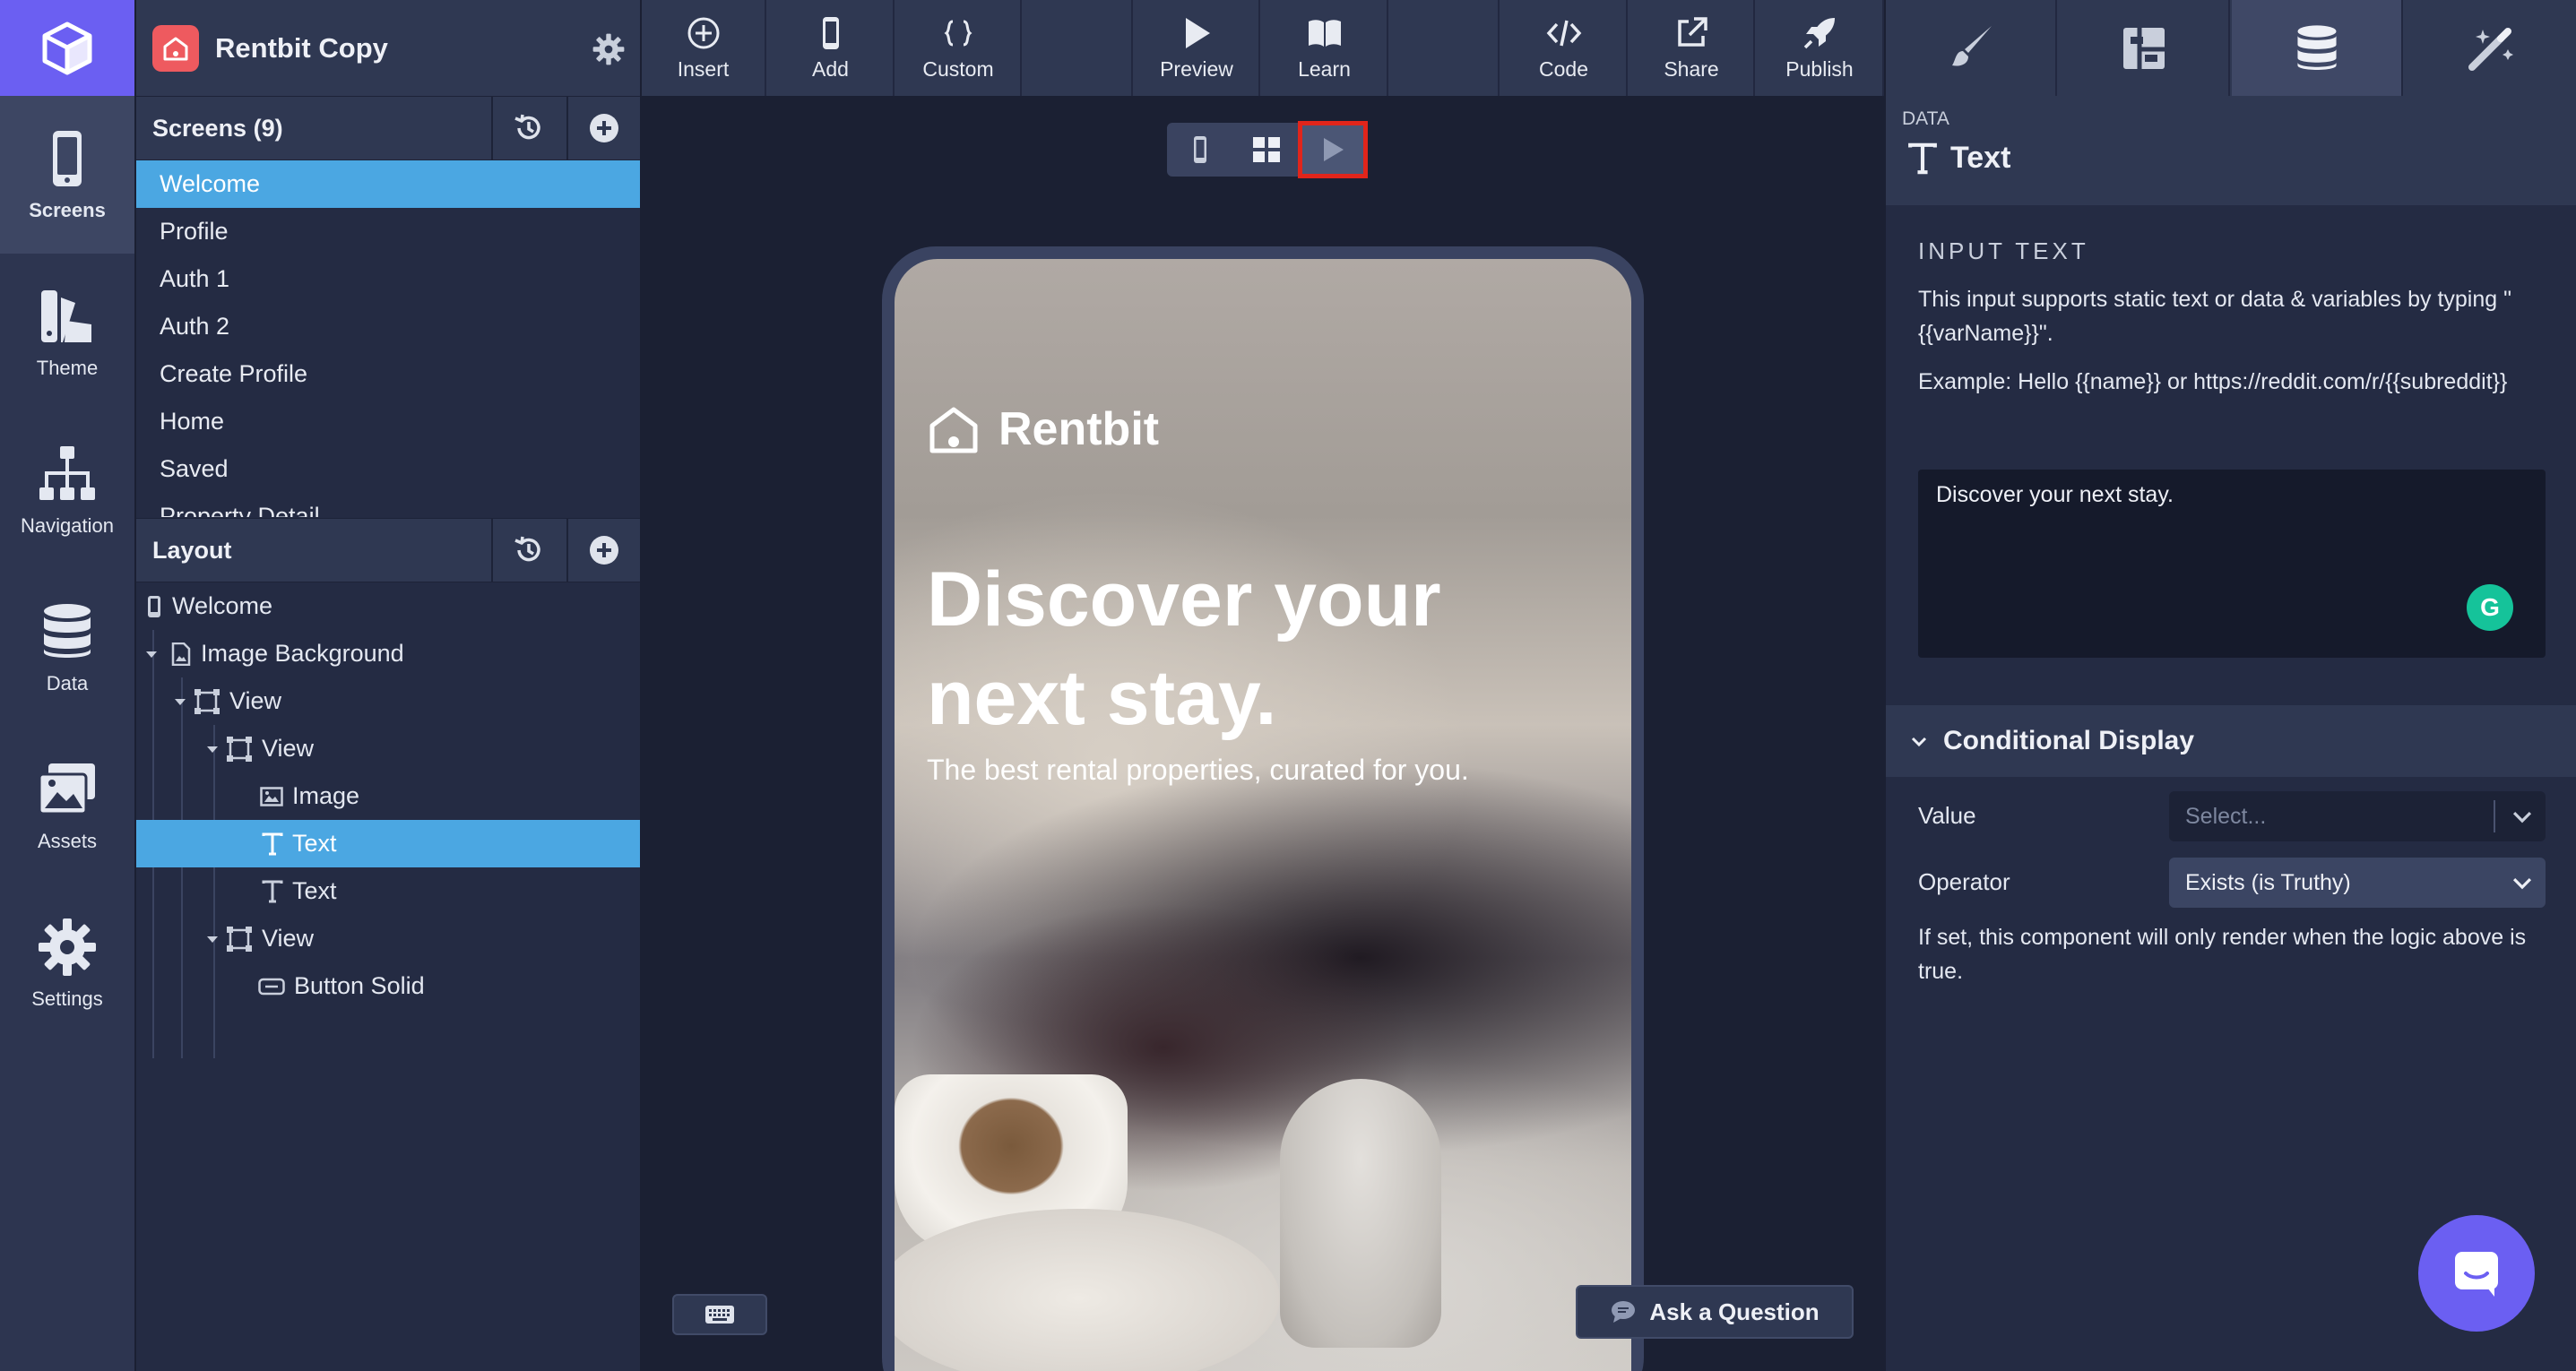 The image size is (2576, 1371). I want to click on support-chat-button, so click(2476, 1273).